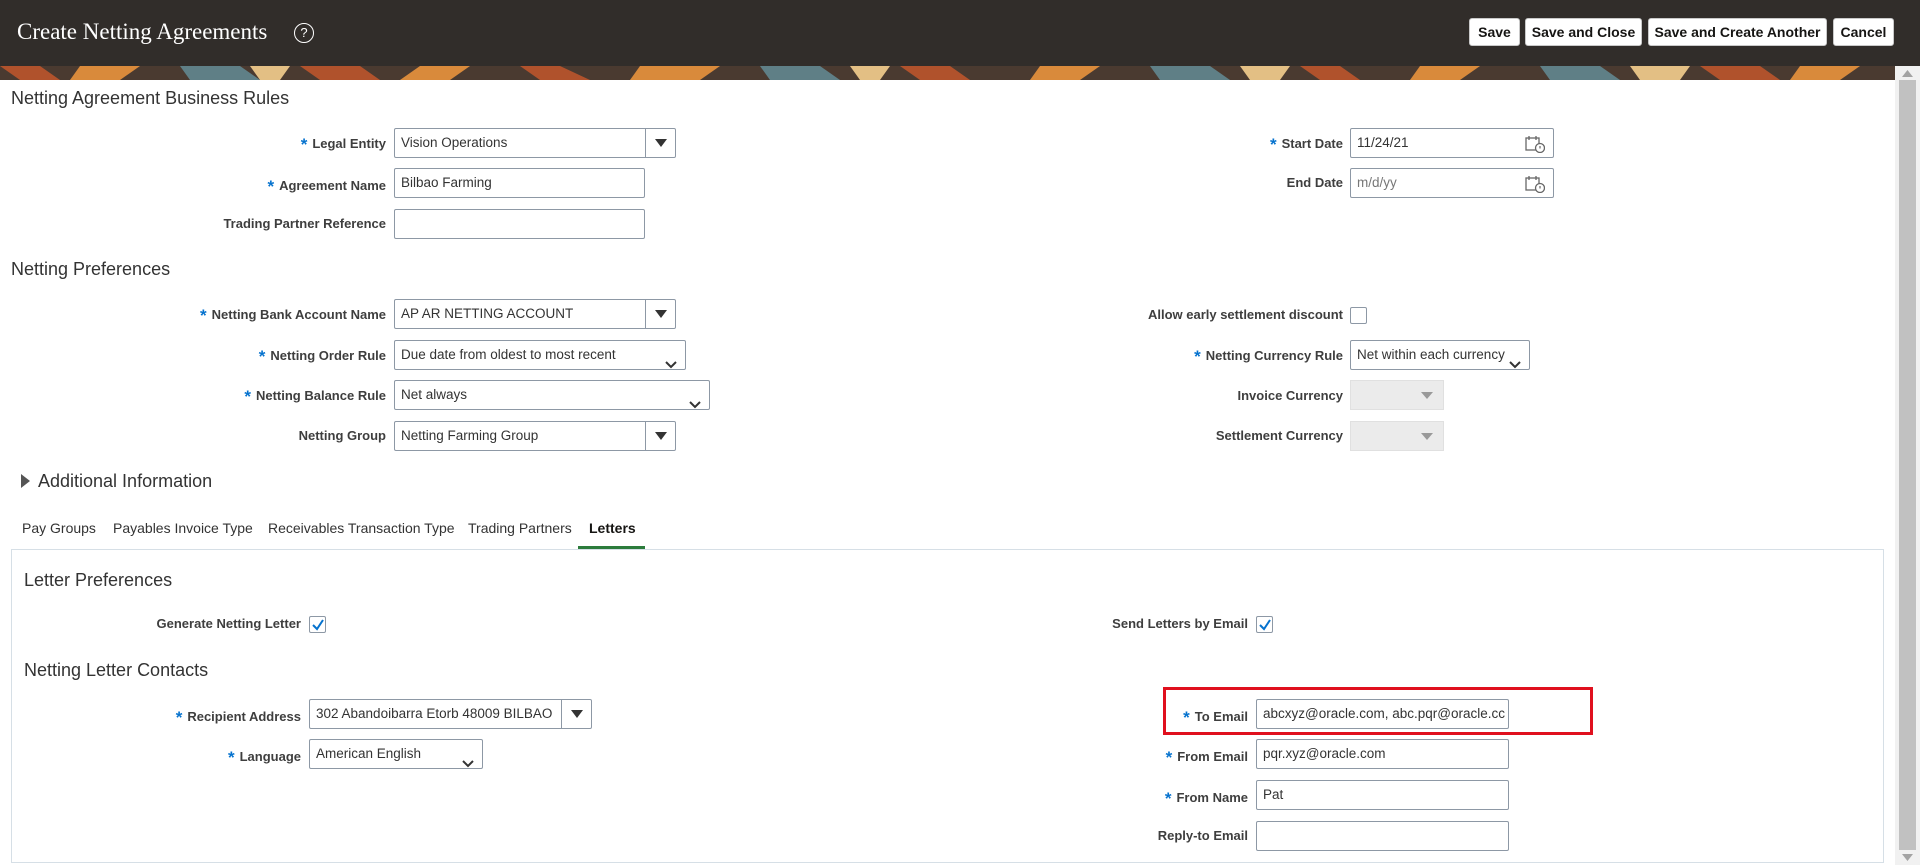  What do you see at coordinates (304, 223) in the screenshot?
I see `trading-partner-reference-label: Trading Partner Reference` at bounding box center [304, 223].